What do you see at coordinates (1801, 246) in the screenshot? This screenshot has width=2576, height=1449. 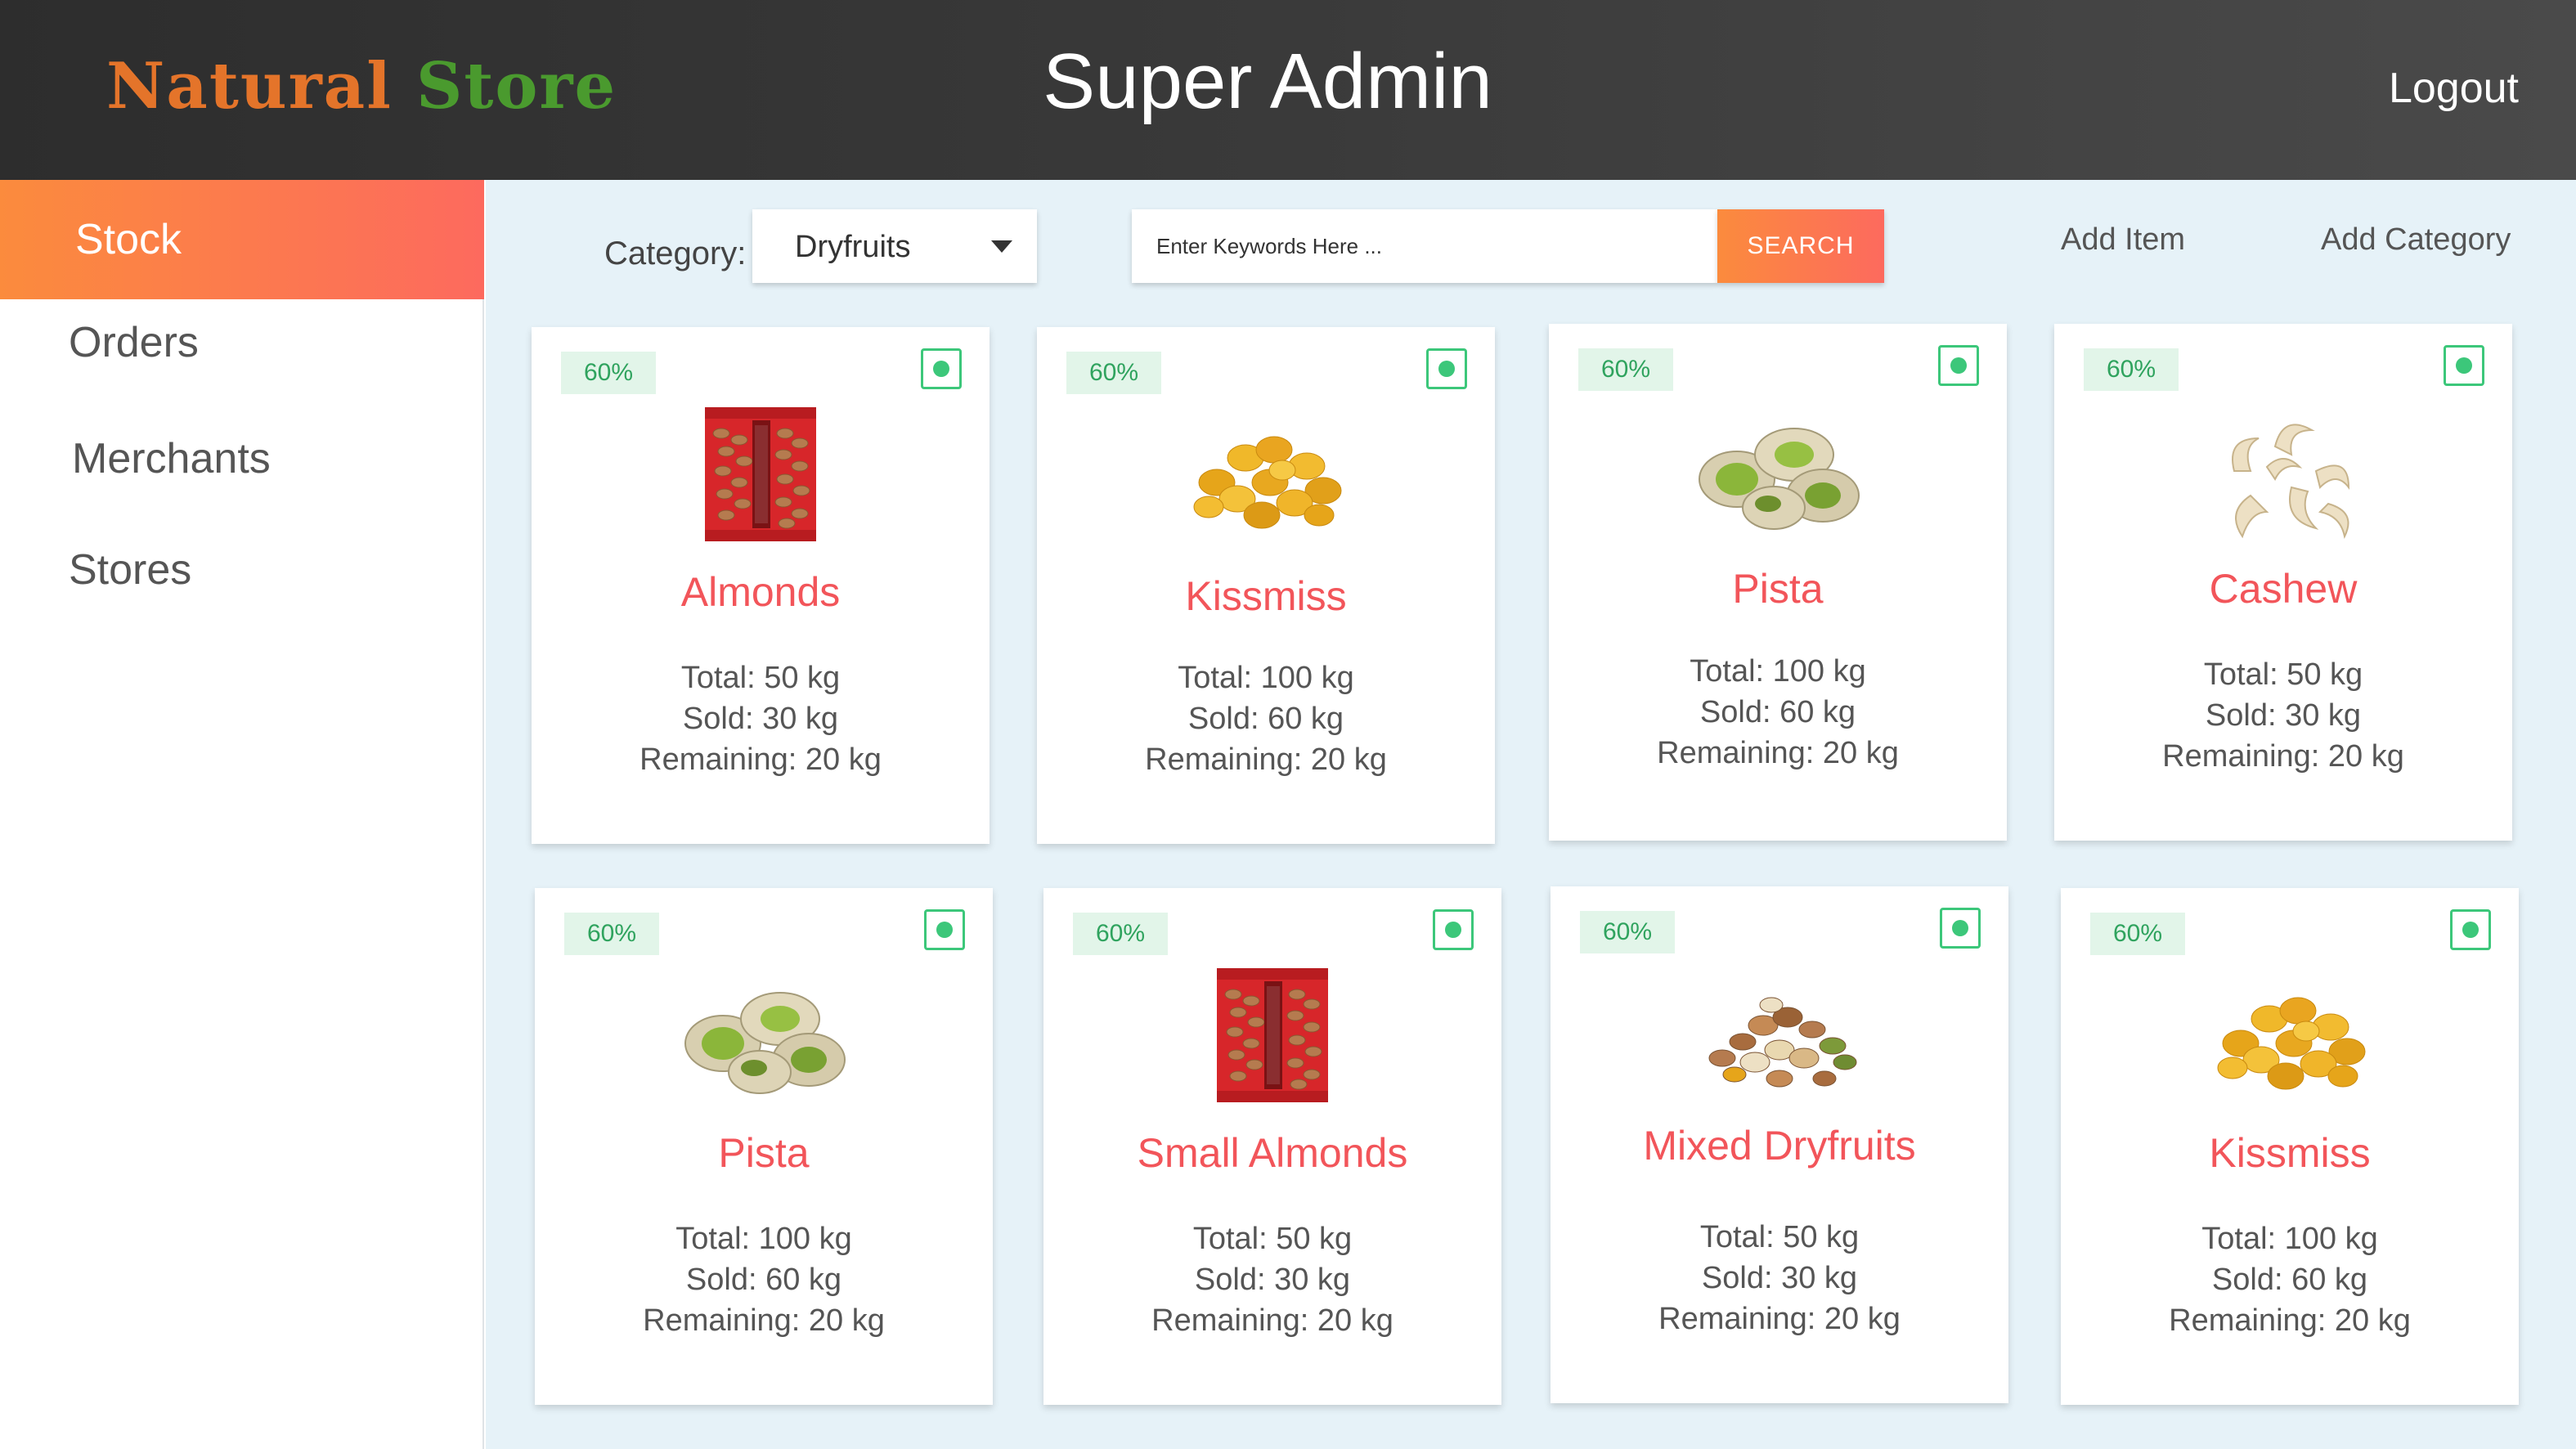 I see `search-button: SEARCH` at bounding box center [1801, 246].